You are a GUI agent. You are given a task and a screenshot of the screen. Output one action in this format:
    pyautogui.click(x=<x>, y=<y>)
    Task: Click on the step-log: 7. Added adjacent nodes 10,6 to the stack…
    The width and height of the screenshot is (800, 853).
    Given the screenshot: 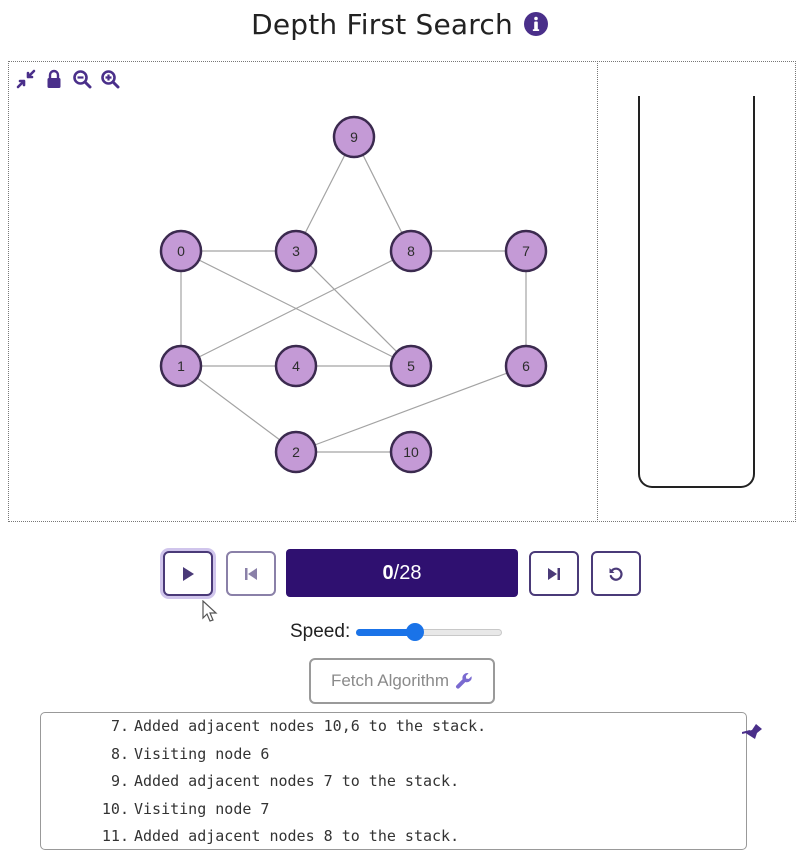 What is the action you would take?
    pyautogui.click(x=393, y=781)
    